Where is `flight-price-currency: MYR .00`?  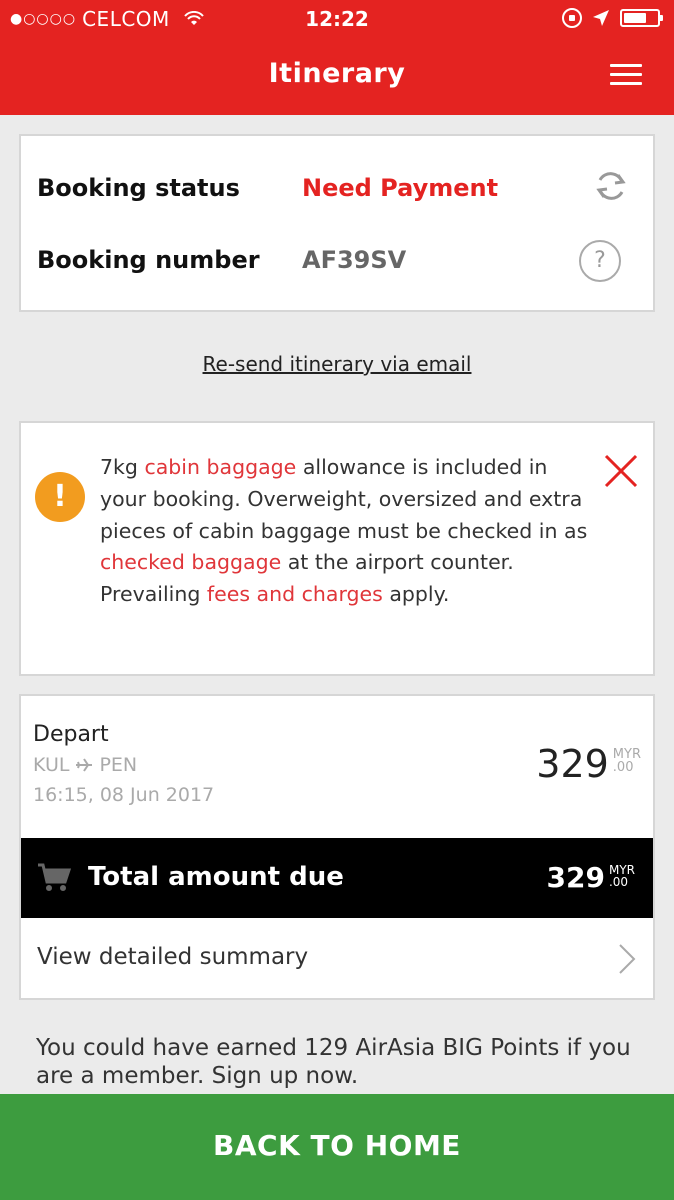 flight-price-currency: MYR .00 is located at coordinates (627, 761).